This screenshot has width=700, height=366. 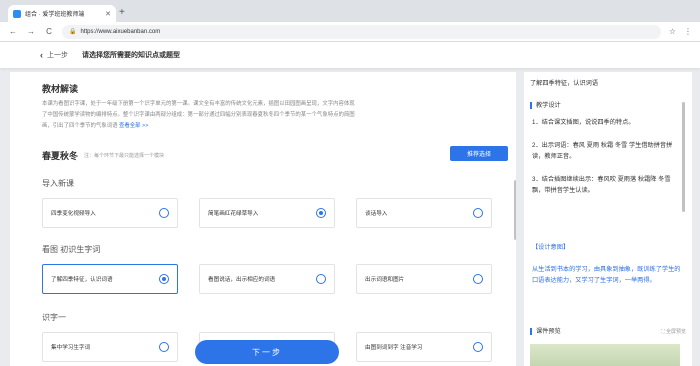 I want to click on browser-tab: 组合 · 爱学班班教师端 ✕, so click(x=62, y=13).